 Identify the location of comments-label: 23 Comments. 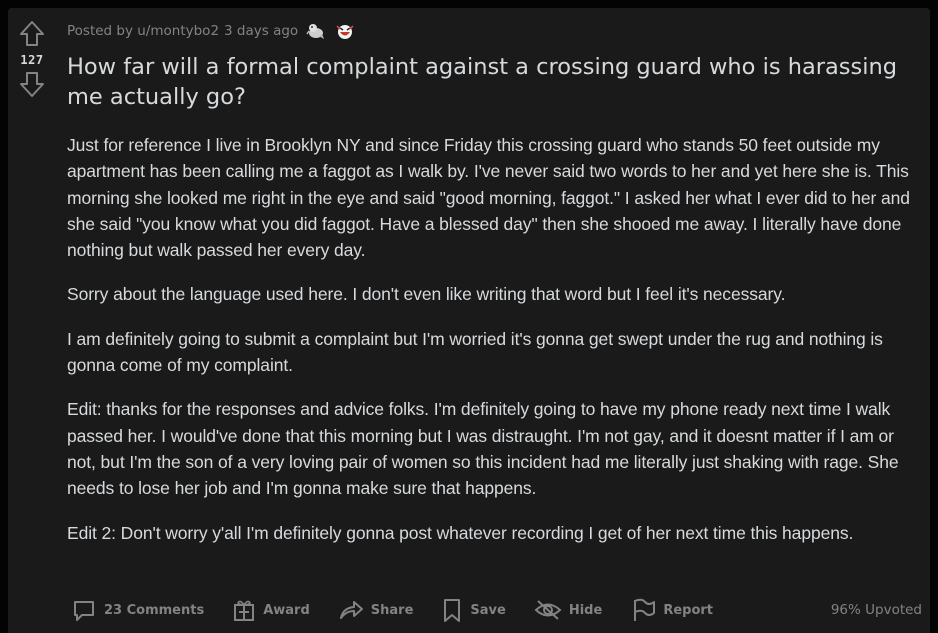
(154, 610).